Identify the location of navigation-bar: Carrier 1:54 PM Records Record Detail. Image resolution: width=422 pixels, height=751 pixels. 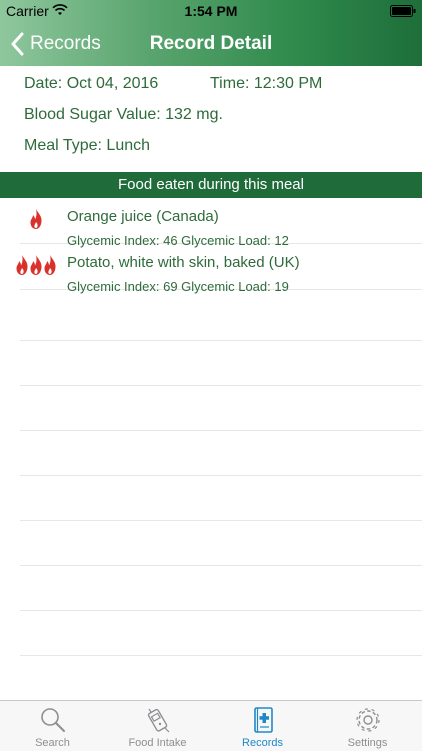
(211, 33).